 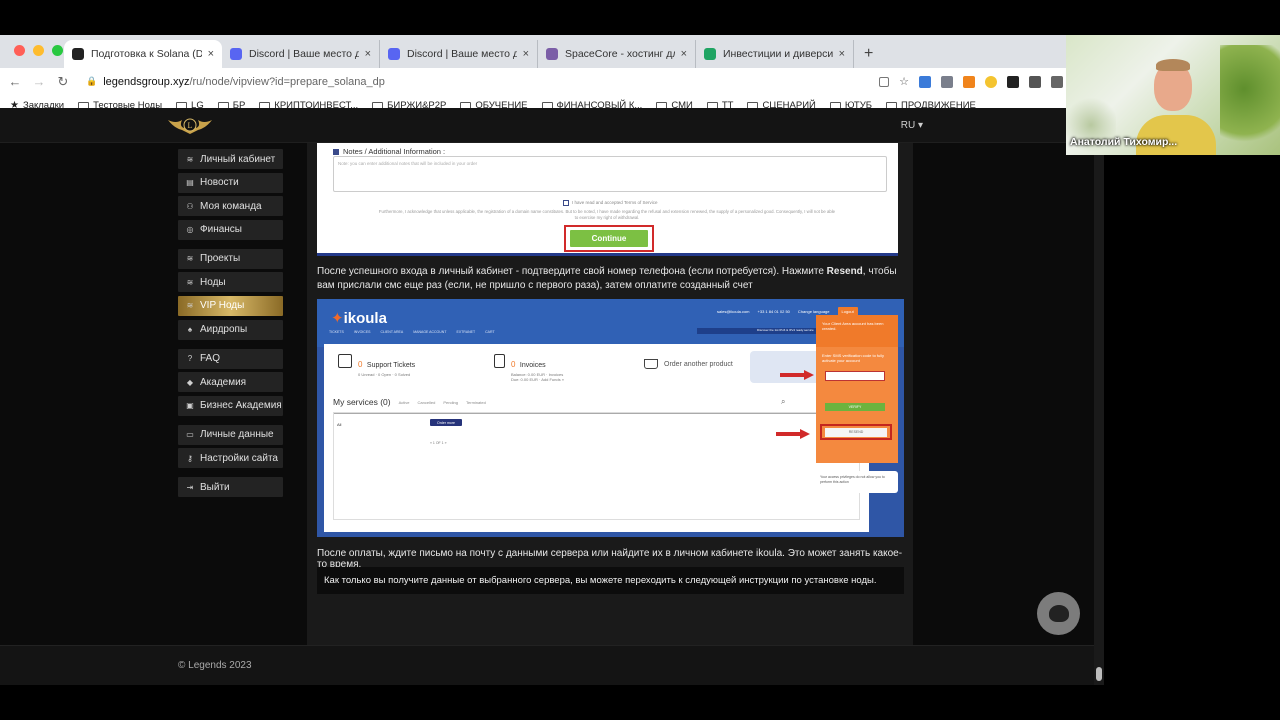 What do you see at coordinates (143, 54) in the screenshot?
I see `browser-tab-0: Подготовка к Solana (Delegat ×` at bounding box center [143, 54].